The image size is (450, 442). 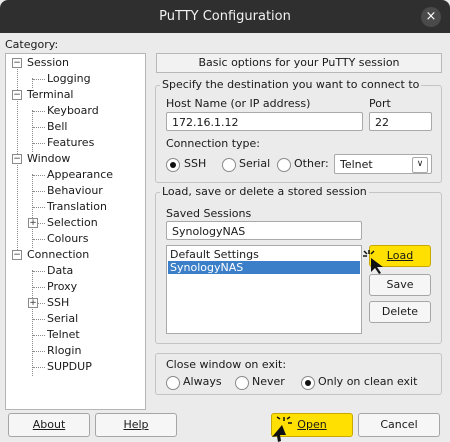 What do you see at coordinates (299, 63) in the screenshot?
I see `panel-header: Basic options for your PuTTY session` at bounding box center [299, 63].